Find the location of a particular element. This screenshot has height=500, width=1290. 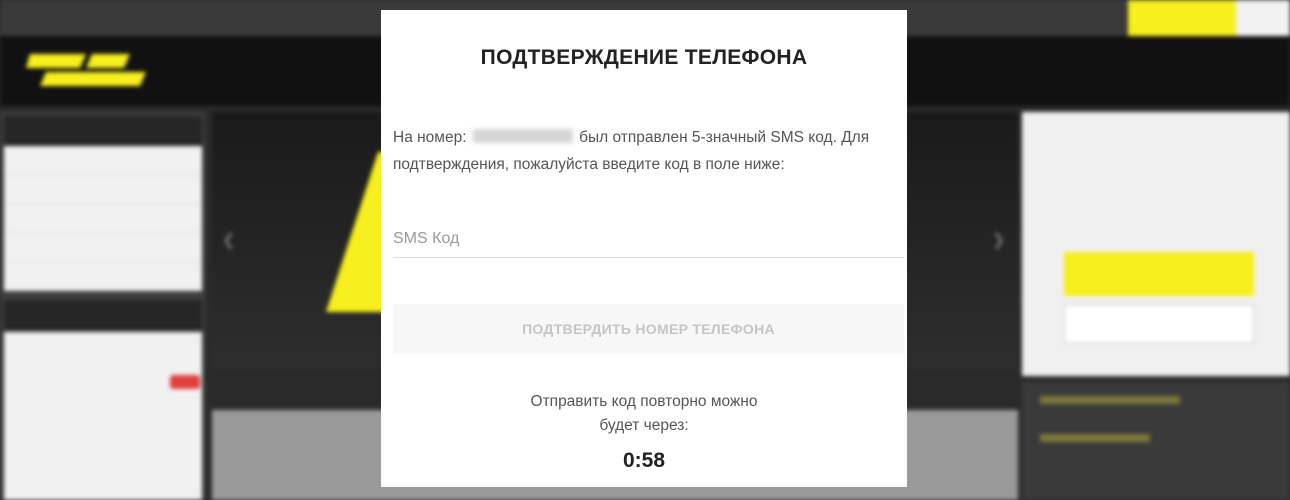

login-button-bg is located at coordinates (1263, 18).